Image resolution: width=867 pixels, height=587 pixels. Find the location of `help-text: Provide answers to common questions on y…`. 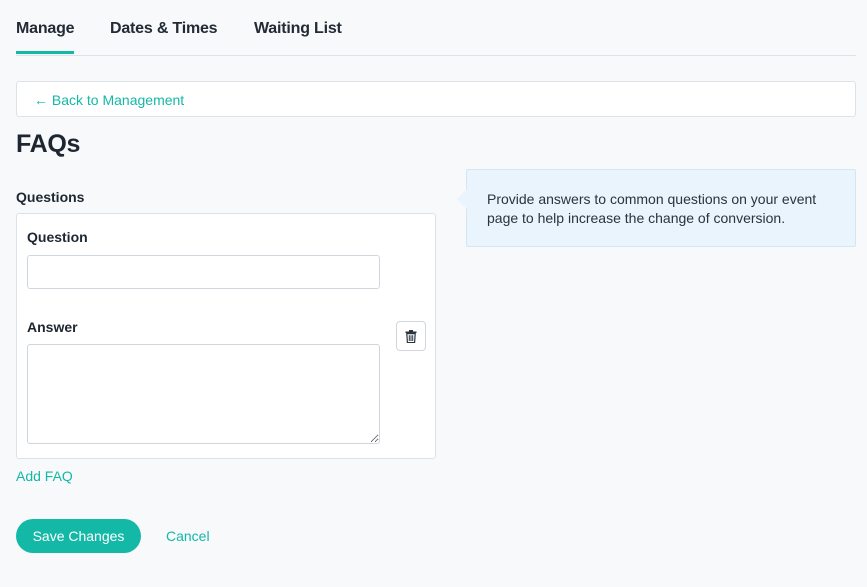

help-text: Provide answers to common questions on y… is located at coordinates (652, 208).